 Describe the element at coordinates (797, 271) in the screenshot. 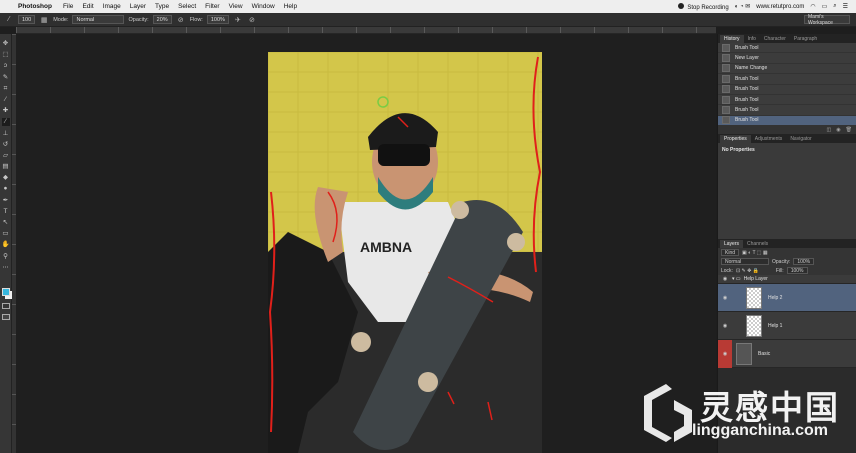

I see `fill-input: 100%` at that location.